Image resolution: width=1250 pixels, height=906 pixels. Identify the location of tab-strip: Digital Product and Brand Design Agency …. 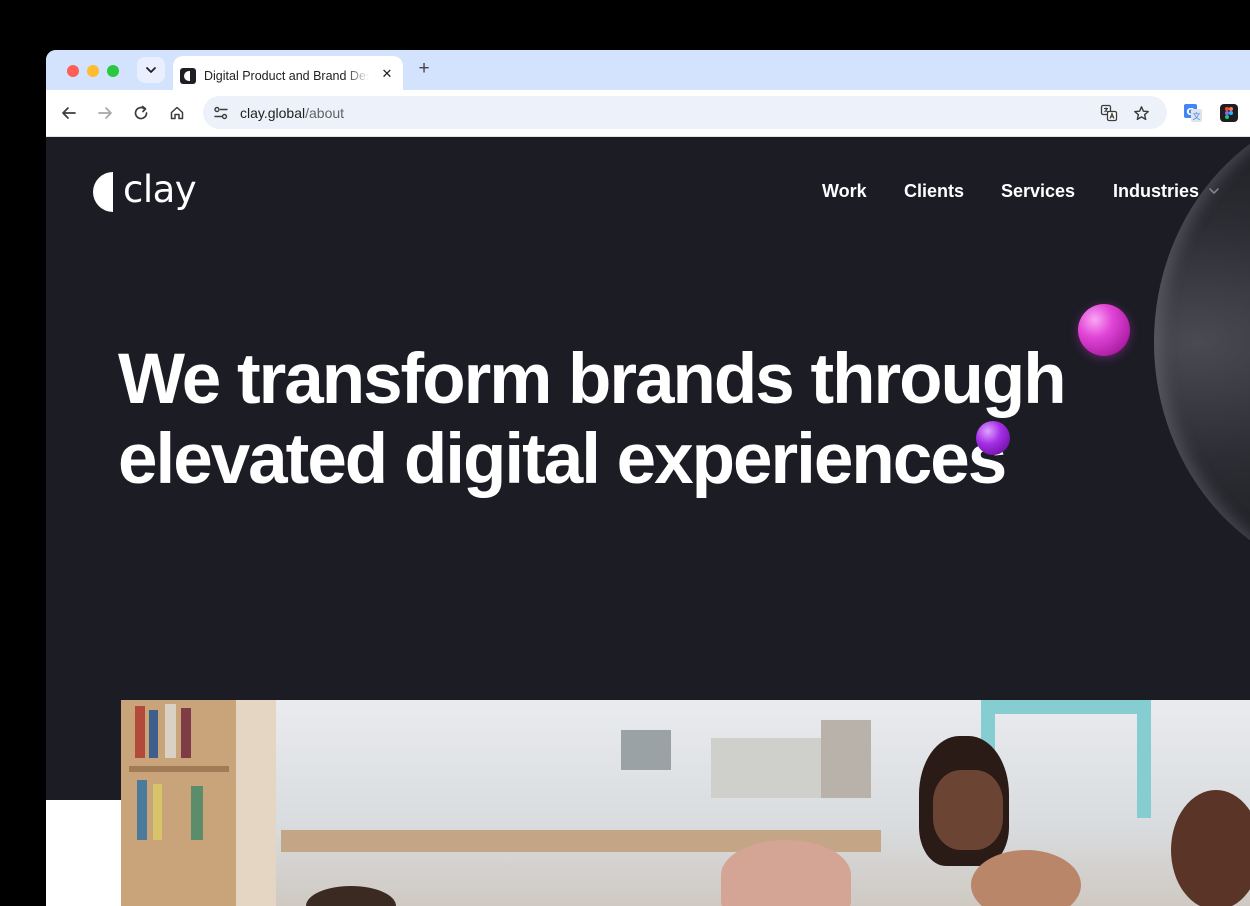
(648, 70).